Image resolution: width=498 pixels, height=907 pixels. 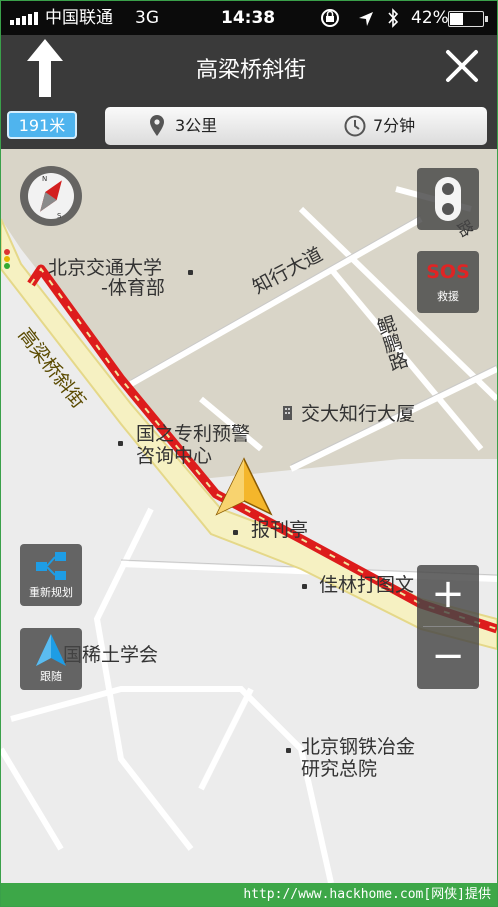 I want to click on distance-to-turn-badge: 191米, so click(x=42, y=125).